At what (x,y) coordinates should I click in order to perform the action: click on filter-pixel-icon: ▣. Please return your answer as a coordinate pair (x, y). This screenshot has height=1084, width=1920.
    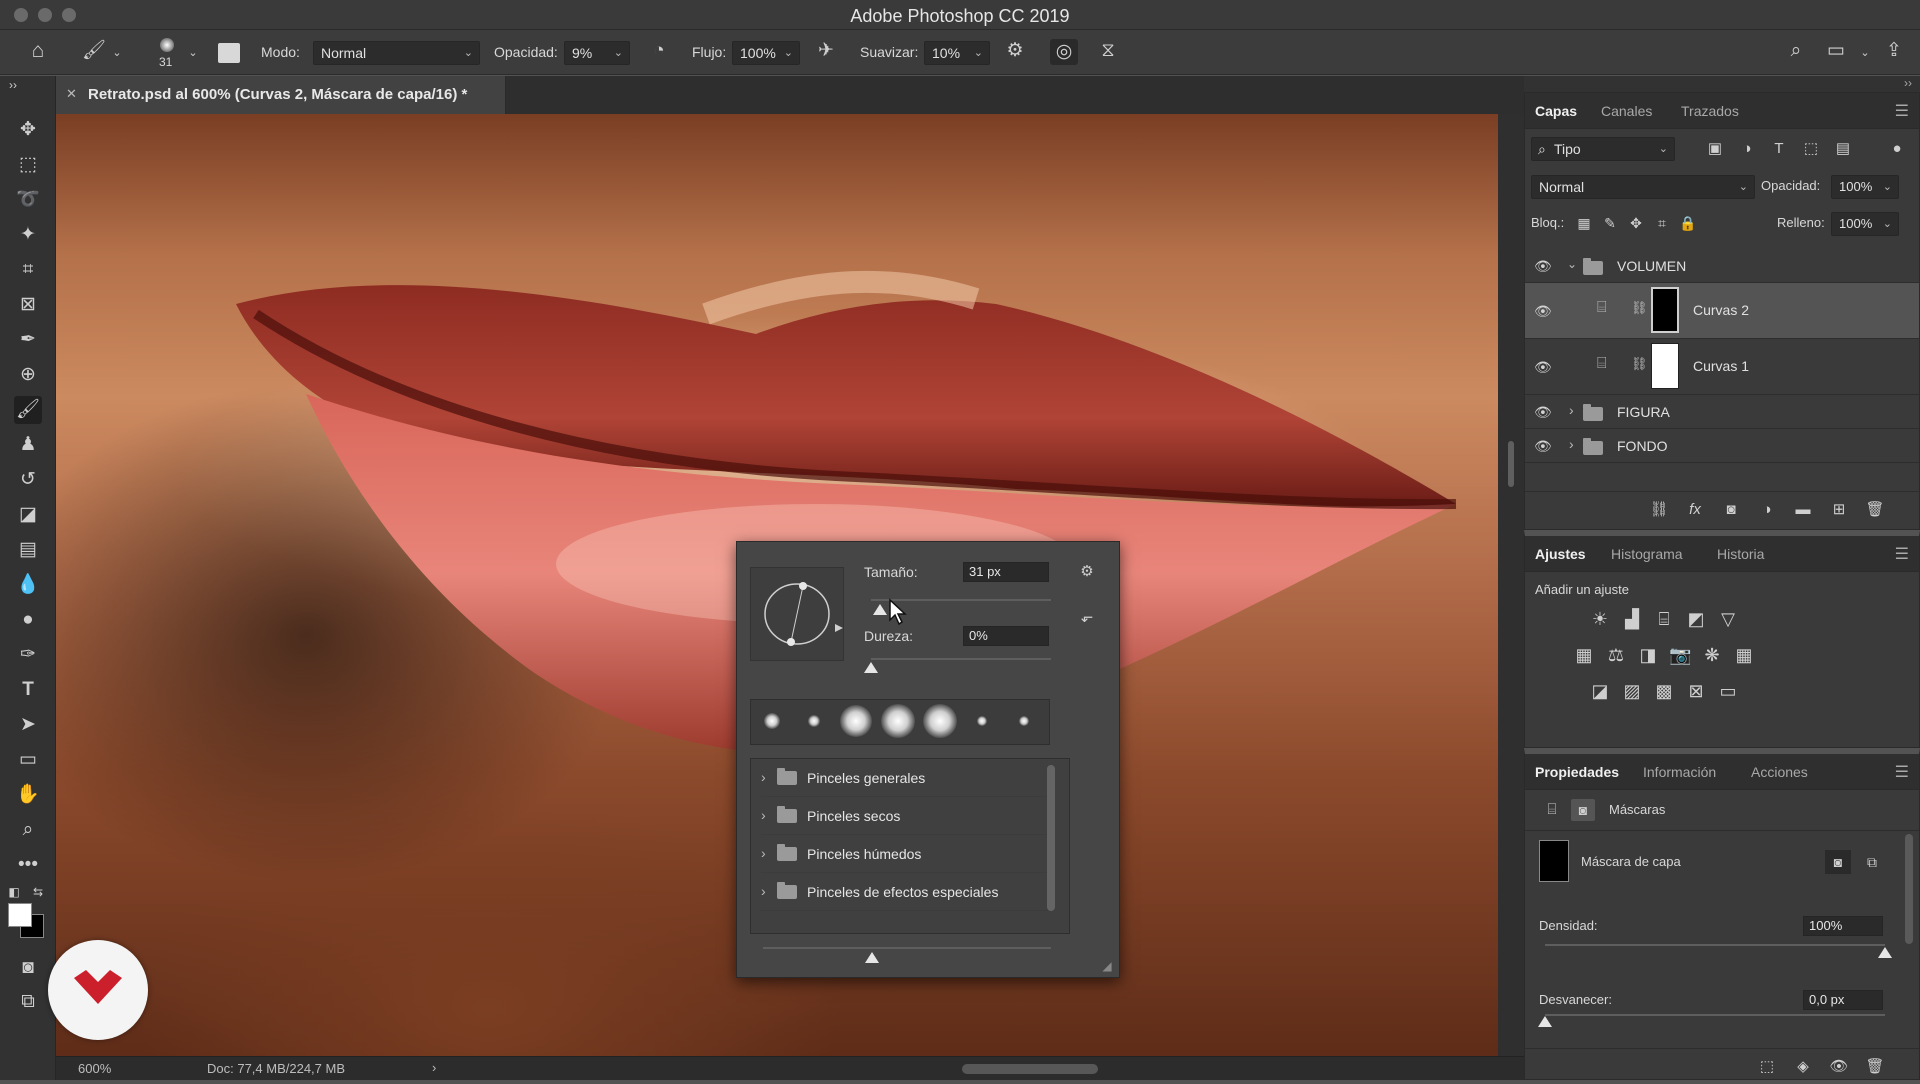
    Looking at the image, I should click on (1715, 149).